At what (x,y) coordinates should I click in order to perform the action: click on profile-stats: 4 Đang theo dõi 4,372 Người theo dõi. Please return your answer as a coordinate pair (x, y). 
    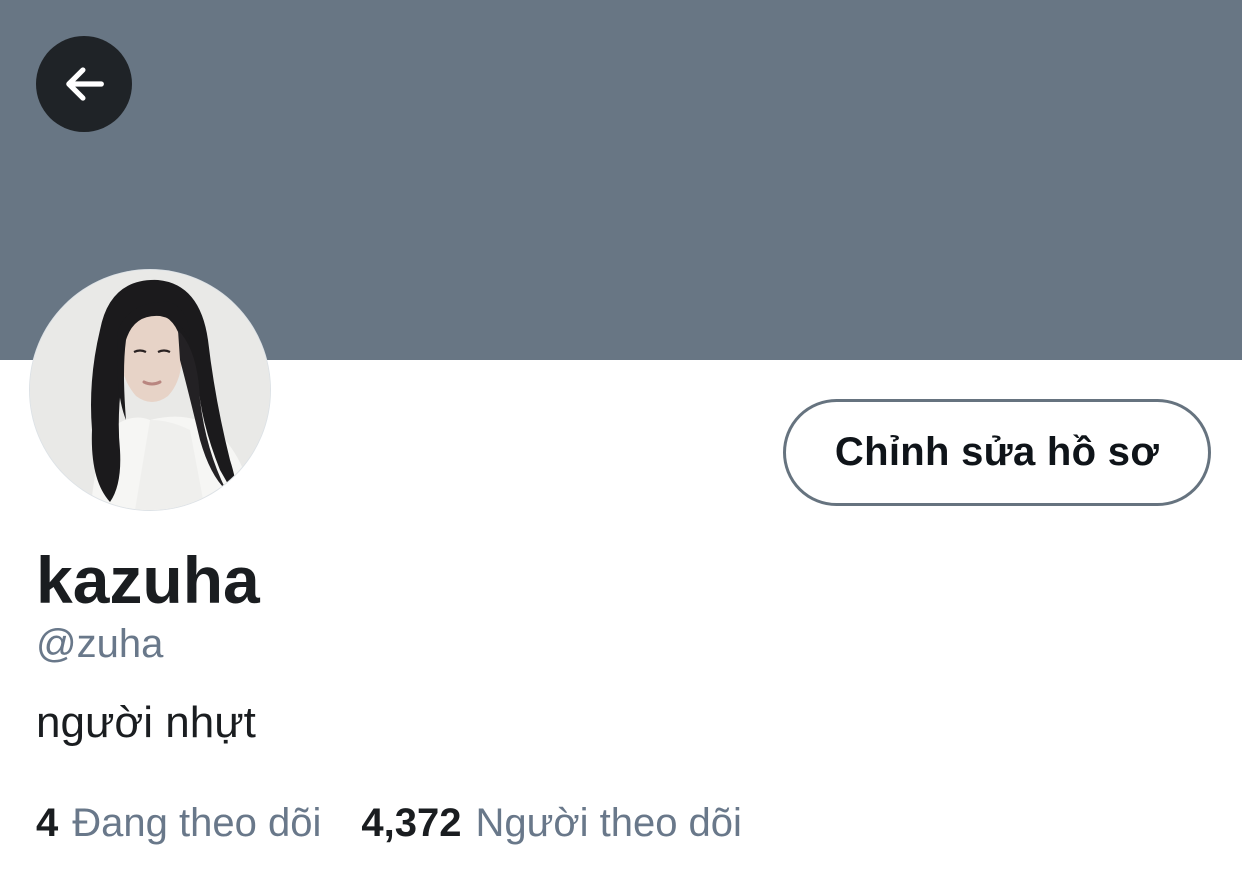
    Looking at the image, I should click on (389, 823).